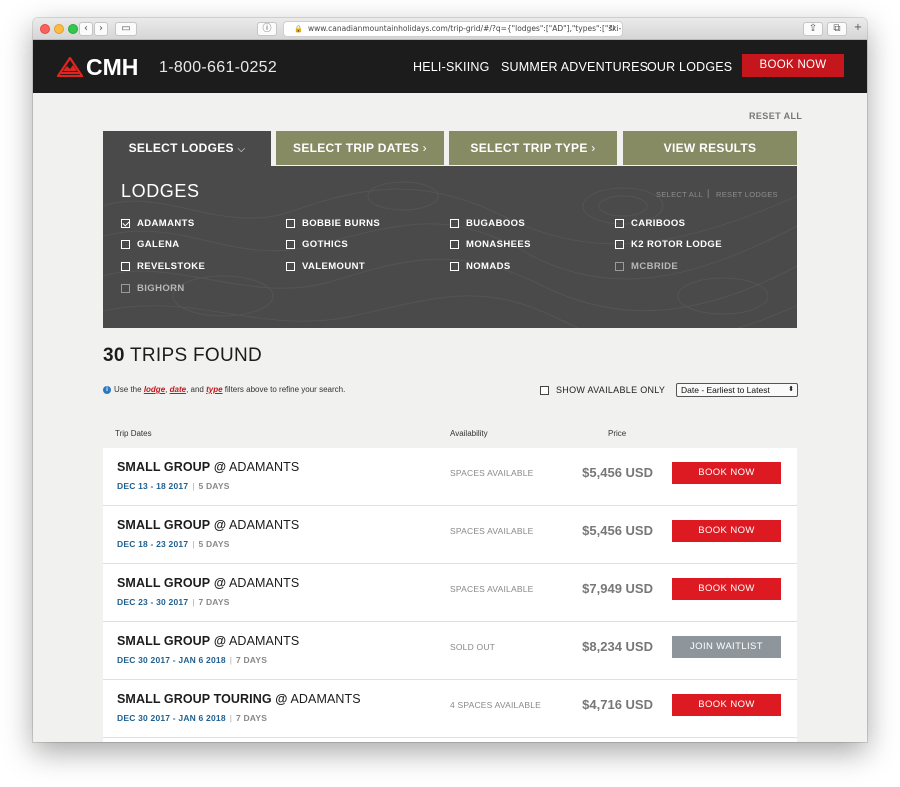  I want to click on reset-lodges-link: RESET LODGES, so click(747, 194).